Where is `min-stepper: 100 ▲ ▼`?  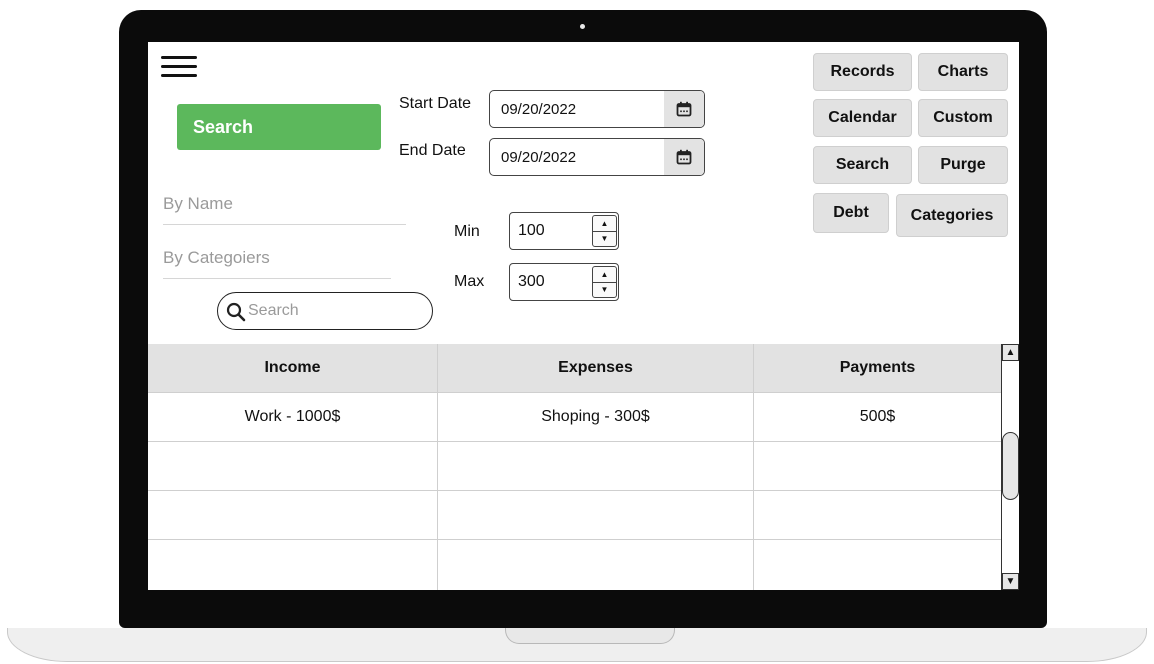 min-stepper: 100 ▲ ▼ is located at coordinates (564, 231).